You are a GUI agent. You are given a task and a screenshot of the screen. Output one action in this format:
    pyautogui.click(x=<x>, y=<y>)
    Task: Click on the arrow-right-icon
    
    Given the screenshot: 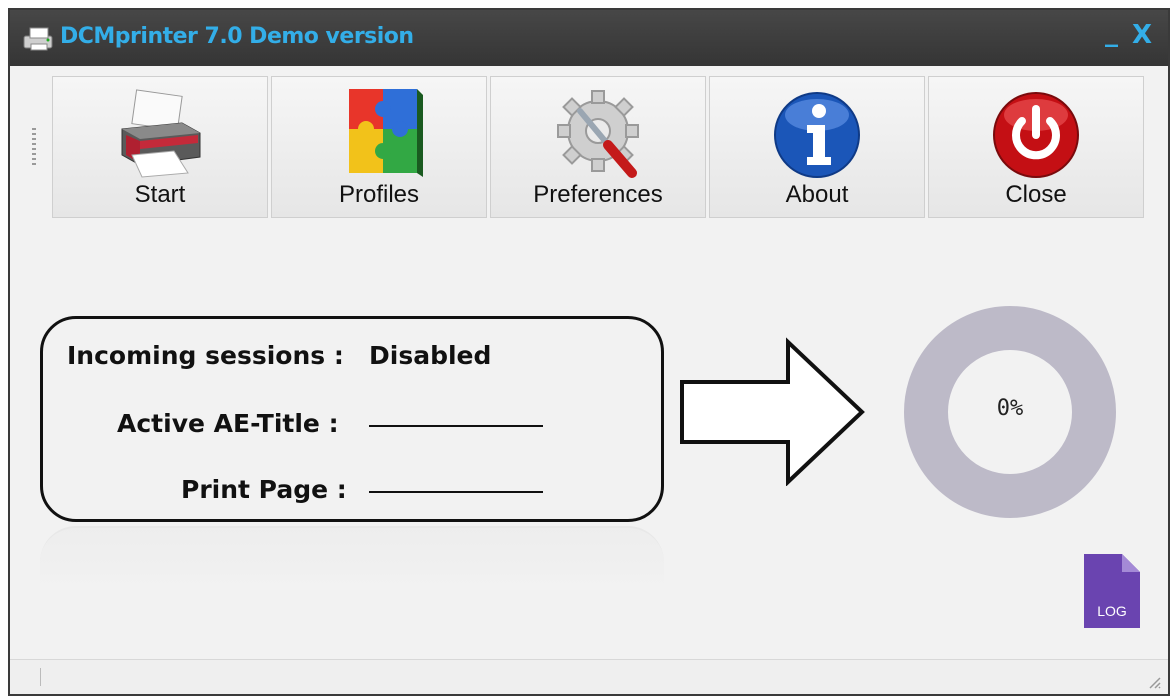 What is the action you would take?
    pyautogui.click(x=772, y=411)
    